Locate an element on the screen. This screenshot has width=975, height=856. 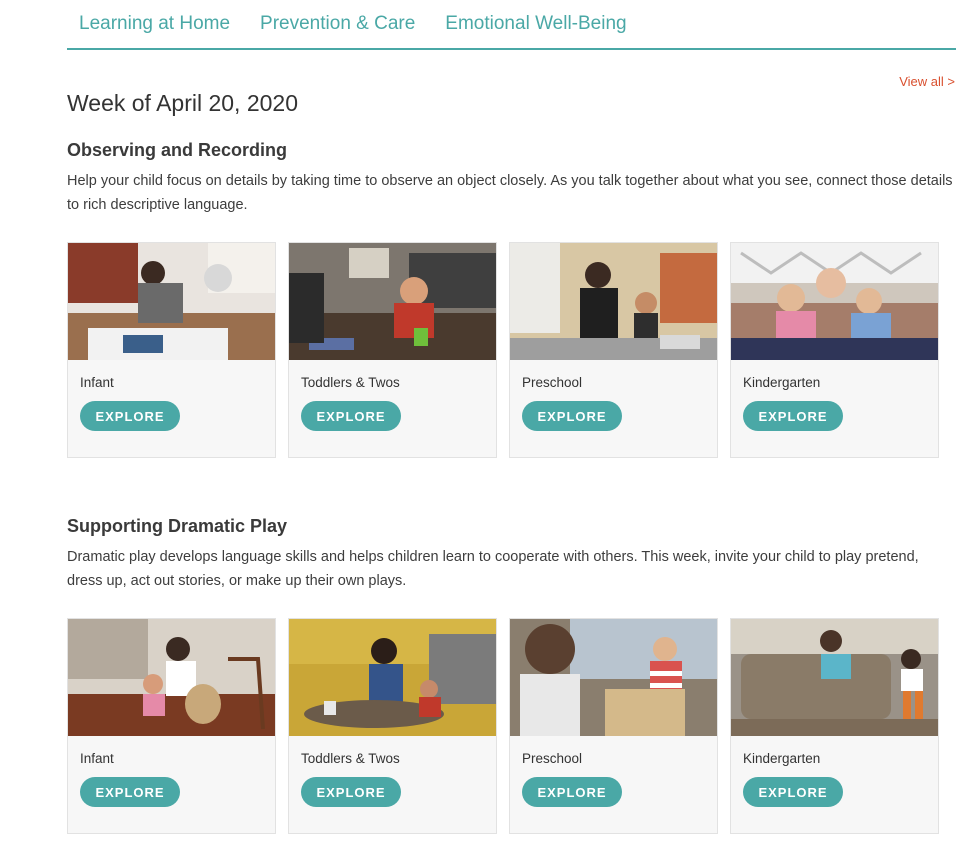
section-title: Observing and Recording is located at coordinates (177, 150).